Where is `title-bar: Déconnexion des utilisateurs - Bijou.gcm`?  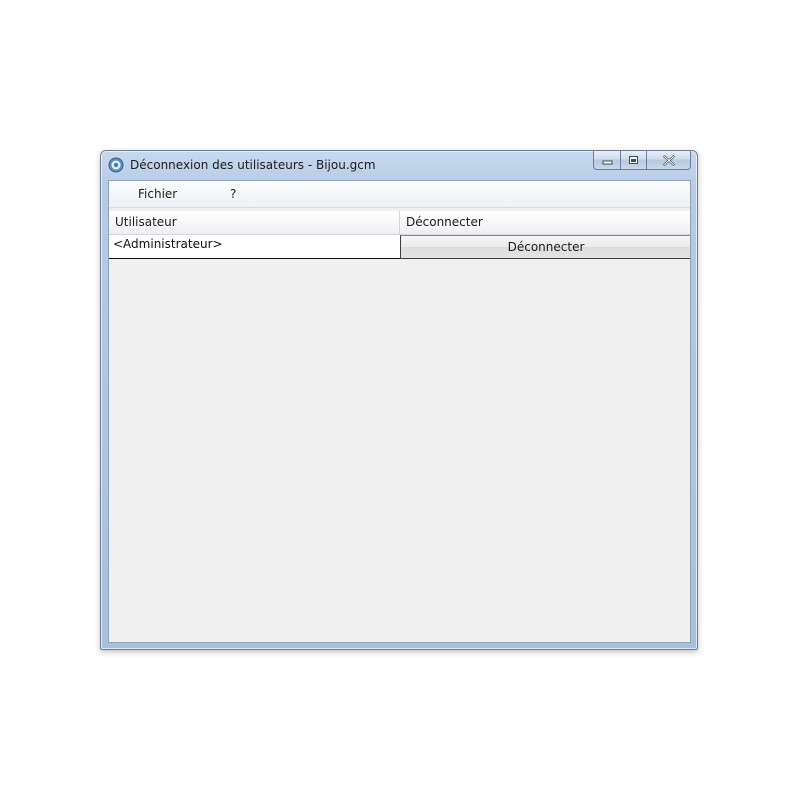
title-bar: Déconnexion des utilisateurs - Bijou.gcm is located at coordinates (399, 165).